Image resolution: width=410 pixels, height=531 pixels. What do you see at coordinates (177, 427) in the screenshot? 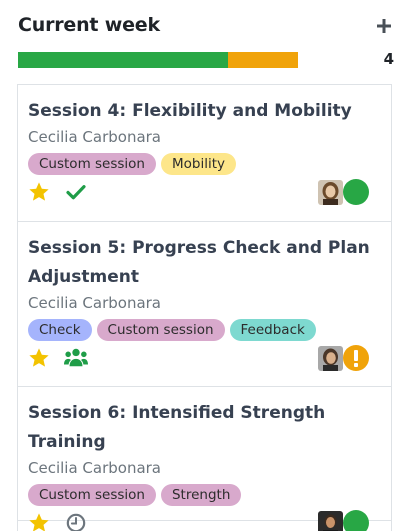
I see `card-title: Session 6: Intensified Strength Training` at bounding box center [177, 427].